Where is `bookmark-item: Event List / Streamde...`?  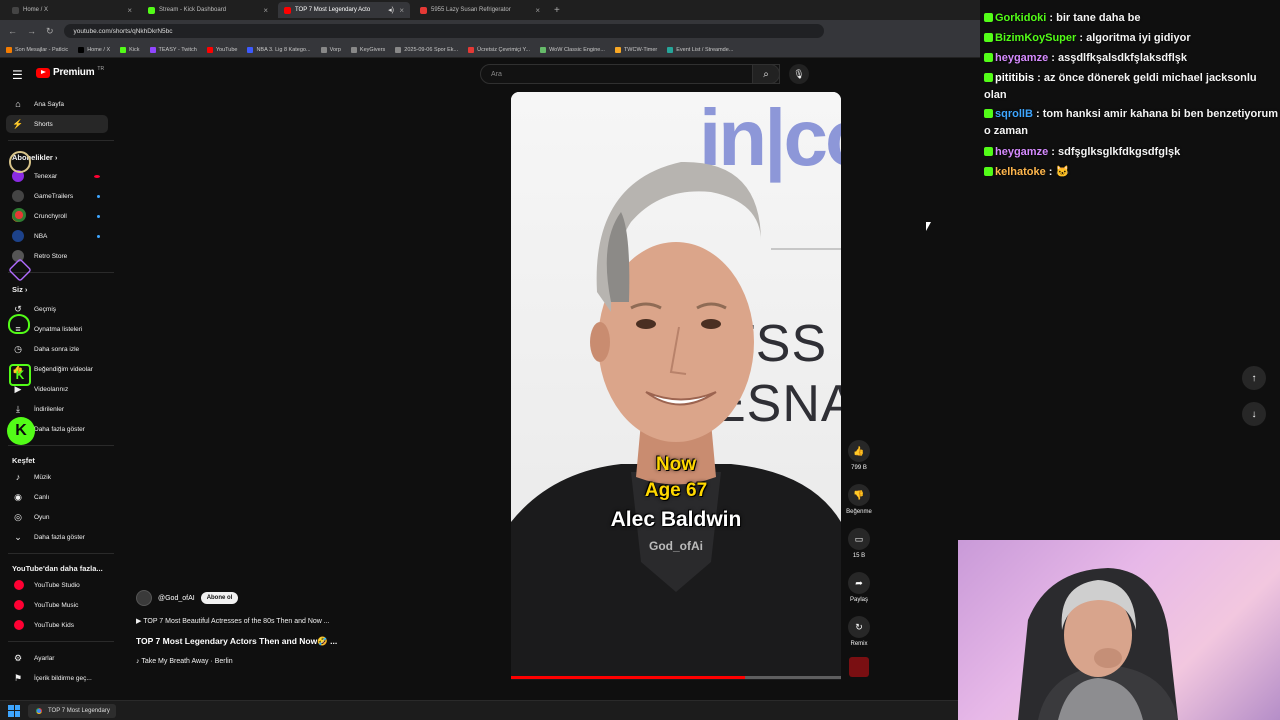 bookmark-item: Event List / Streamde... is located at coordinates (700, 49).